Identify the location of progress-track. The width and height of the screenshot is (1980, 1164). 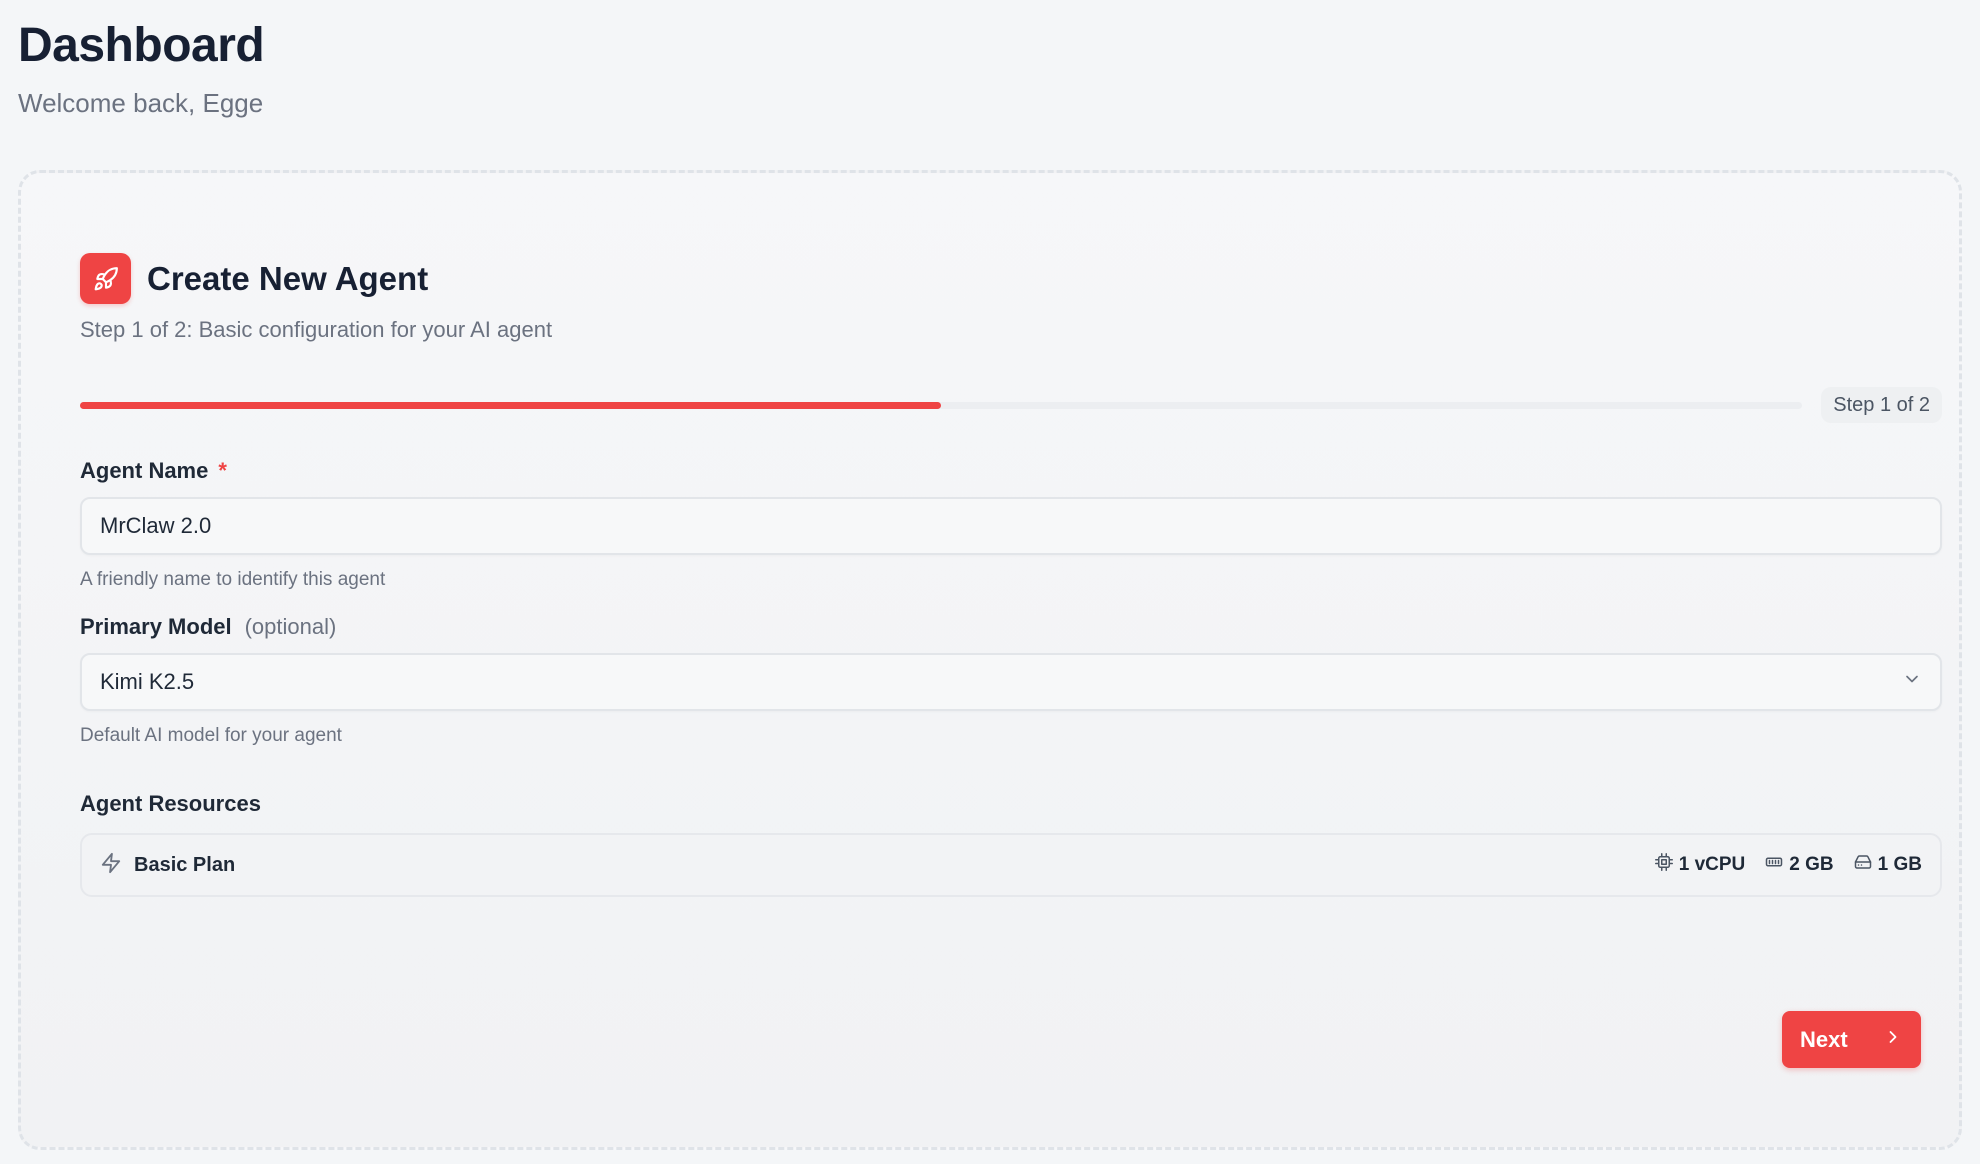
(941, 405).